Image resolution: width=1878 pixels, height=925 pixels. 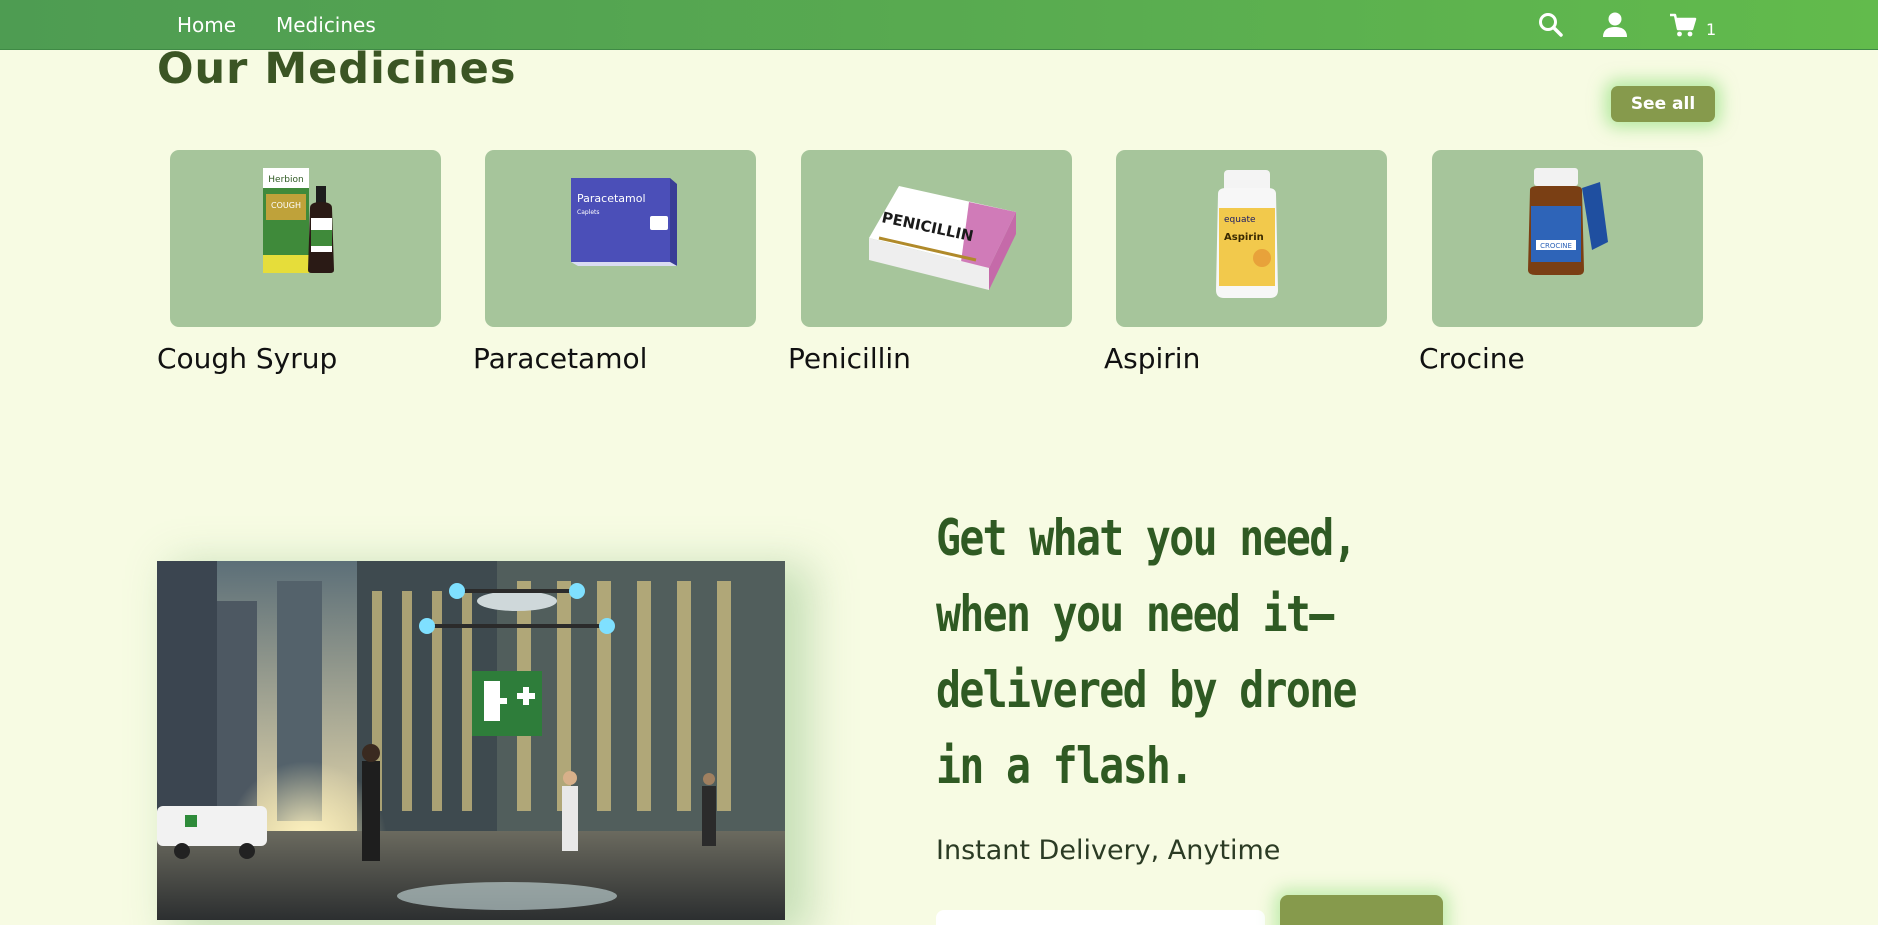 What do you see at coordinates (286, 205) in the screenshot?
I see `svg-text: COUGH` at bounding box center [286, 205].